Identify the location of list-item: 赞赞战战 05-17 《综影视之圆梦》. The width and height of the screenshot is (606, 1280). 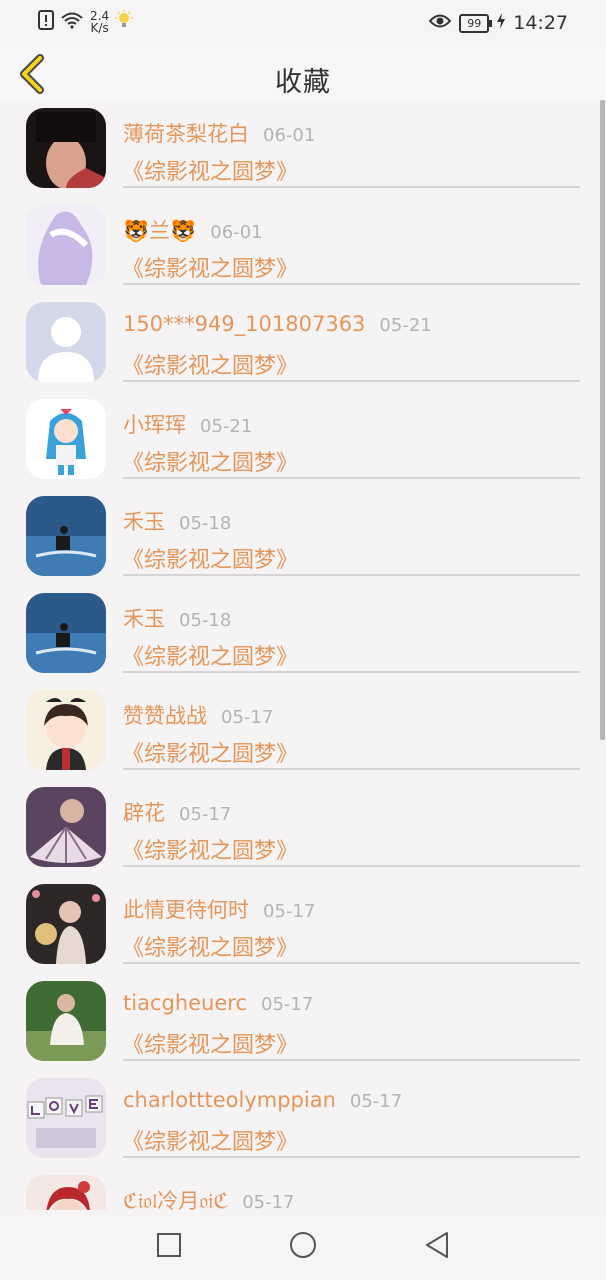
(303, 730).